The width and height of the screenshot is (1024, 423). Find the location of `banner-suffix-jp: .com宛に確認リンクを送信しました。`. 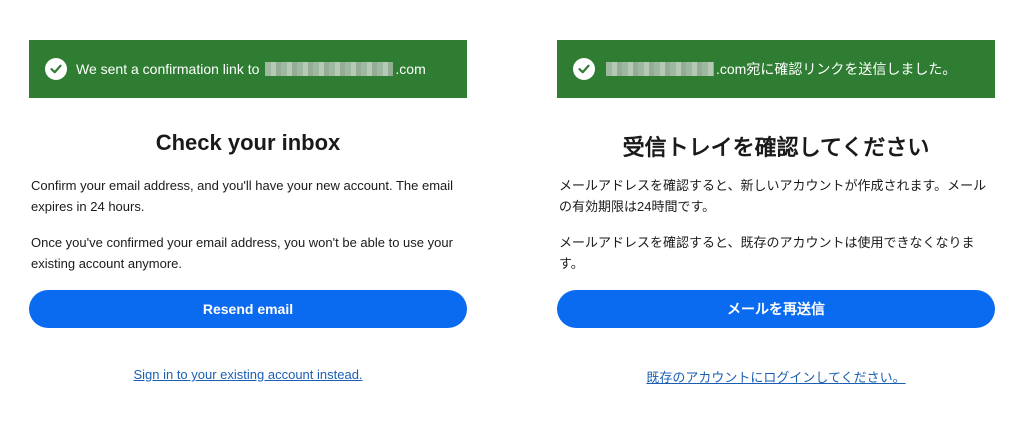

banner-suffix-jp: .com宛に確認リンクを送信しました。 is located at coordinates (836, 69).